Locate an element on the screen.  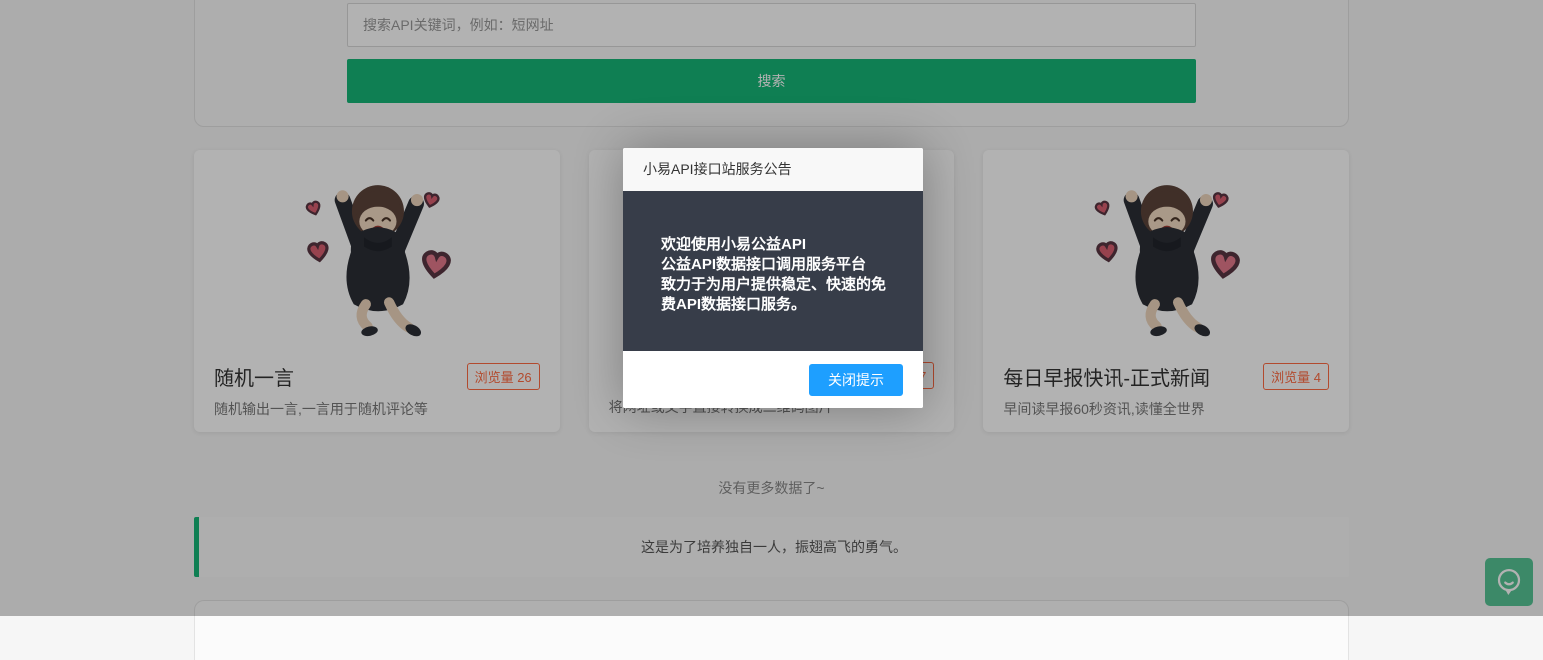
modal-body-line: 致力于为用户提供稳定、快速的免费API数据接口服务。 is located at coordinates (778, 295).